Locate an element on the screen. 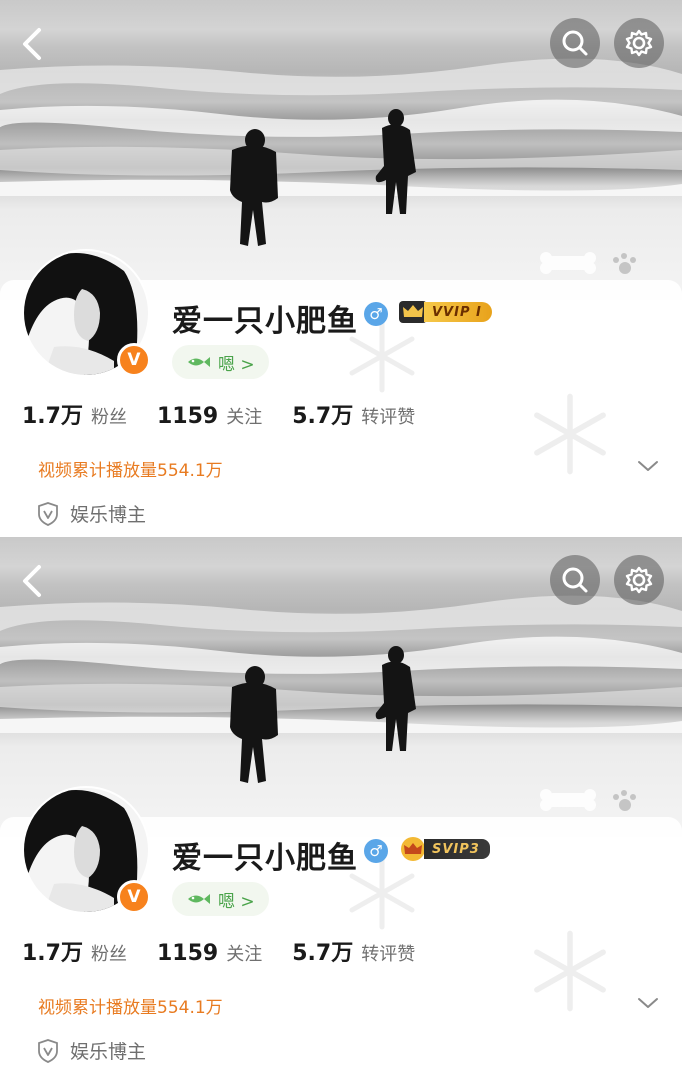 The width and height of the screenshot is (682, 1080). vip-badge: VVIP I is located at coordinates (445, 312).